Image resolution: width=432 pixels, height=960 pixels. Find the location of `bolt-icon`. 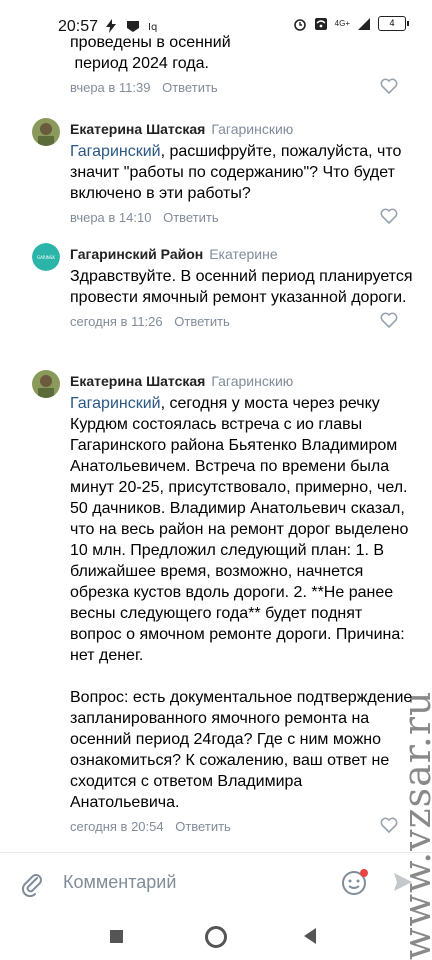

bolt-icon is located at coordinates (111, 26).